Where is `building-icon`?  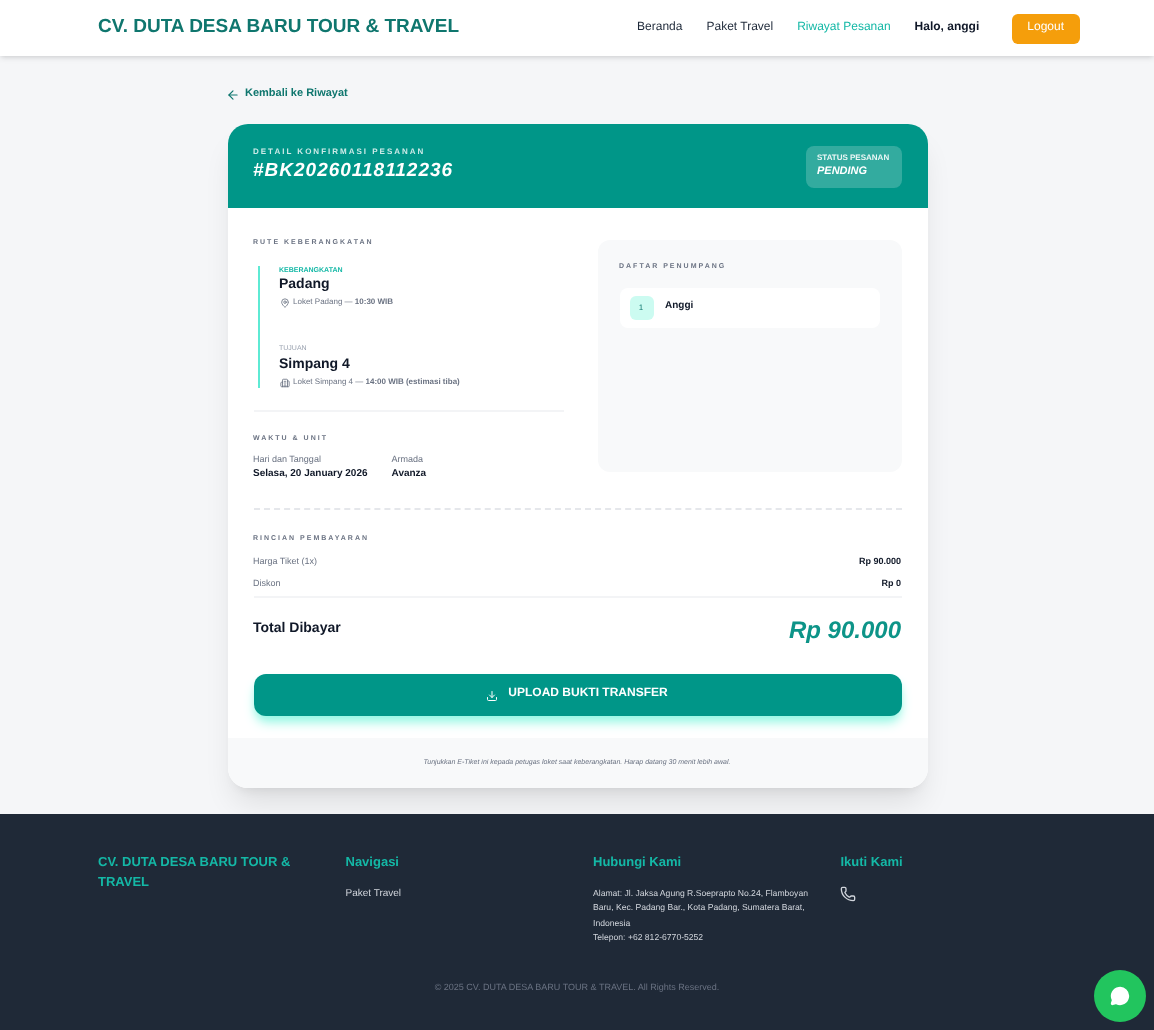
building-icon is located at coordinates (284, 382).